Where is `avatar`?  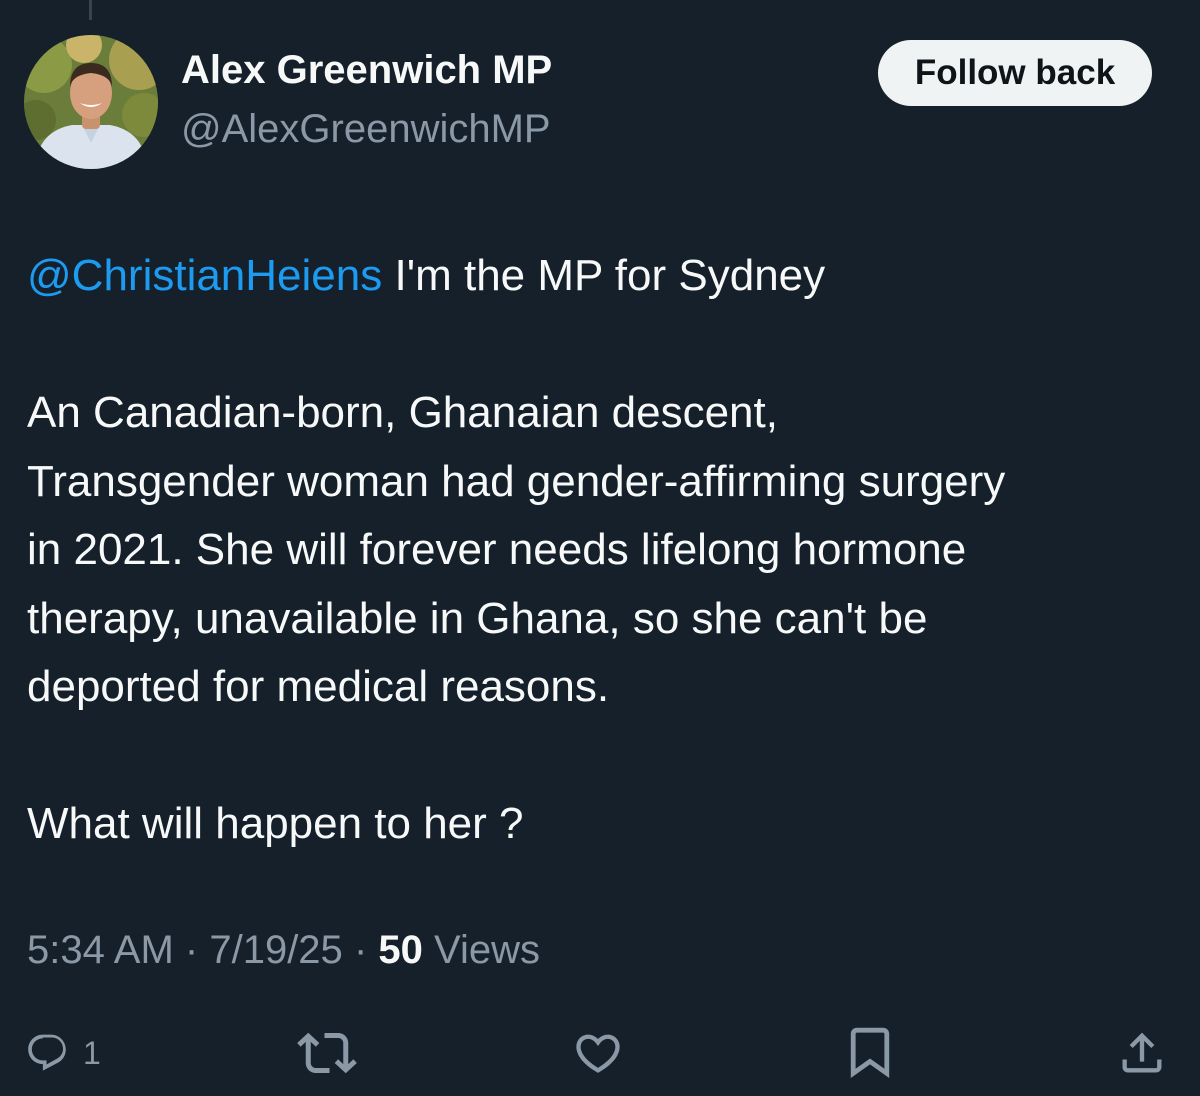 avatar is located at coordinates (91, 102).